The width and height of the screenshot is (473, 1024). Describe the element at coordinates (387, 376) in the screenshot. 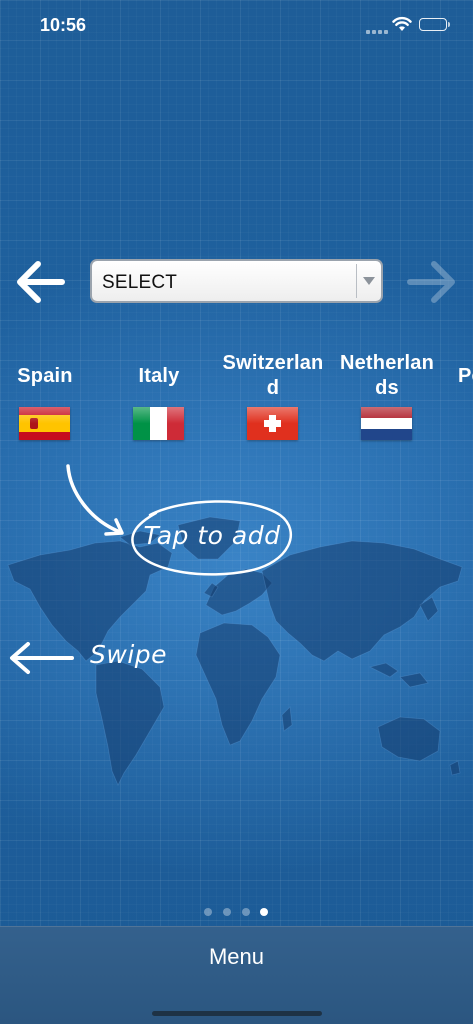

I see `country-name: Netherlan ds` at that location.